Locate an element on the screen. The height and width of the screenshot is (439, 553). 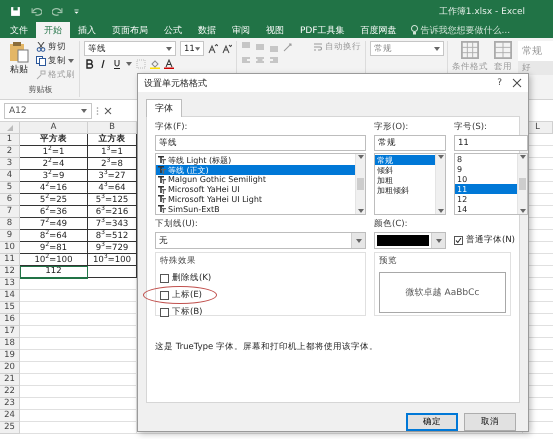
customize-icon is located at coordinates (76, 11).